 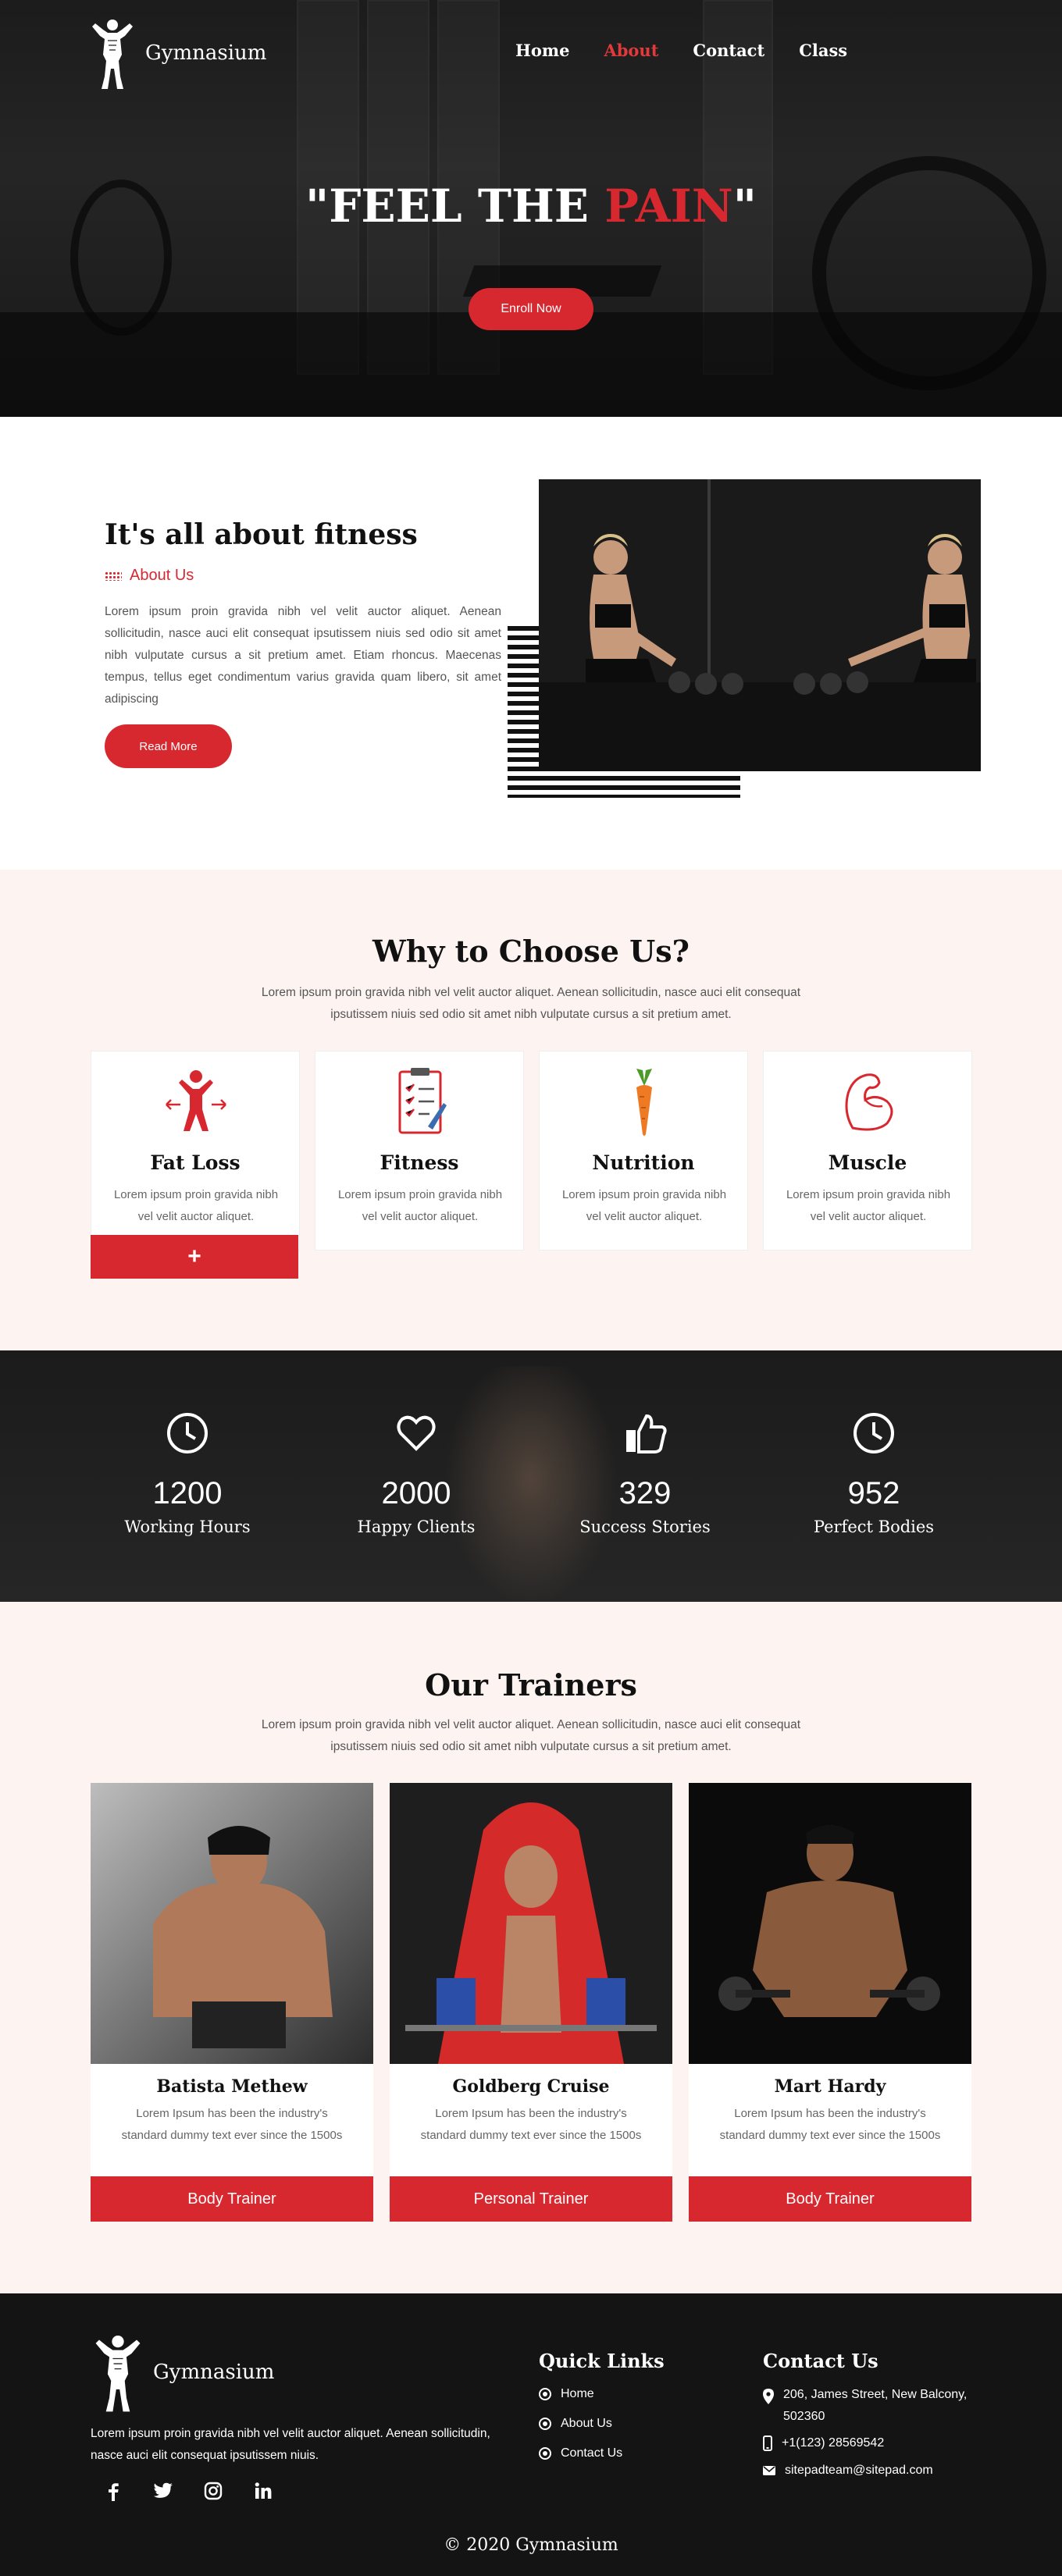 I want to click on hero-title-red: PAIN, so click(x=668, y=206).